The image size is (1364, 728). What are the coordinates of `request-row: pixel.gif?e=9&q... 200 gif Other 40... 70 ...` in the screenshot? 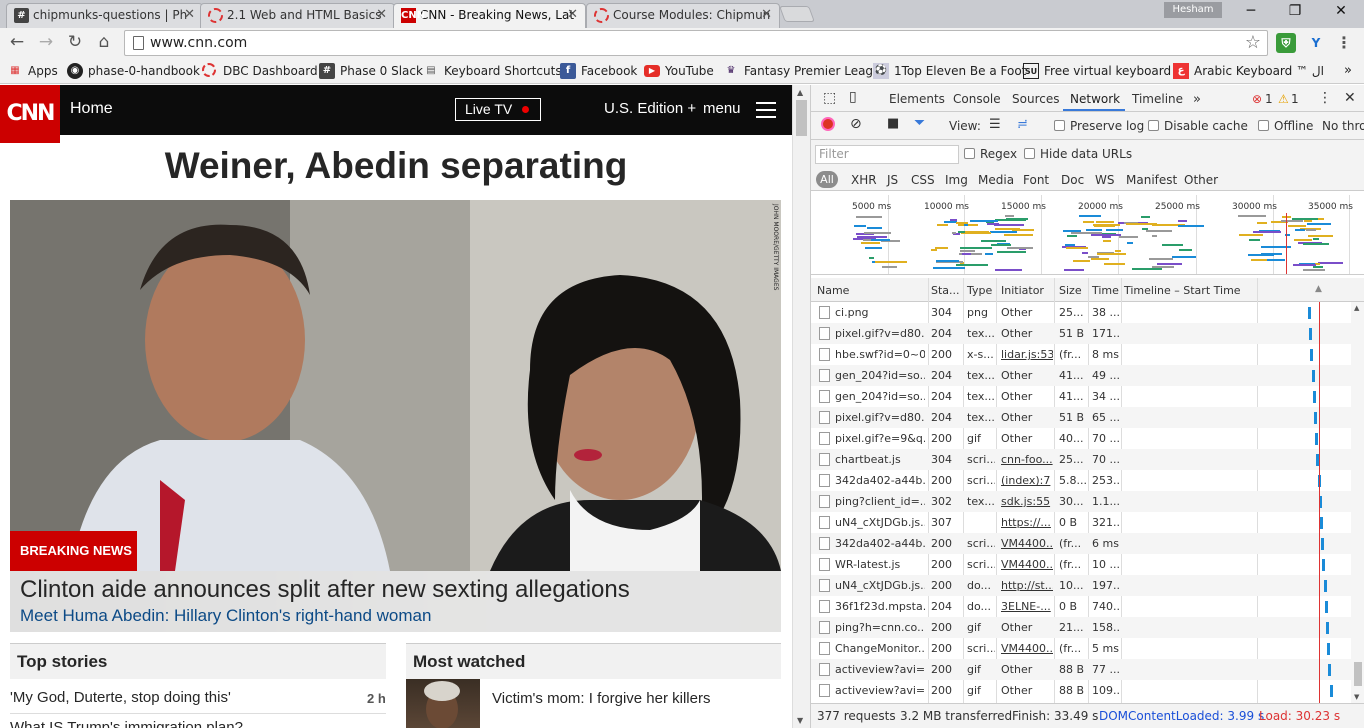 It's located at (1081, 438).